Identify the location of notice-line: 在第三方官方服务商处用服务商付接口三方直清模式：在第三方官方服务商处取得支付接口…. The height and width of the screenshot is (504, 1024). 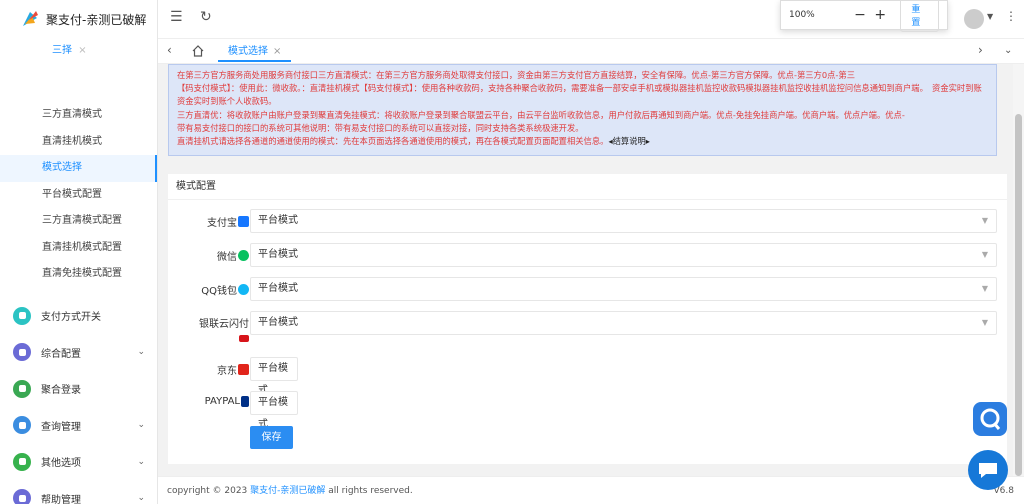
(516, 75).